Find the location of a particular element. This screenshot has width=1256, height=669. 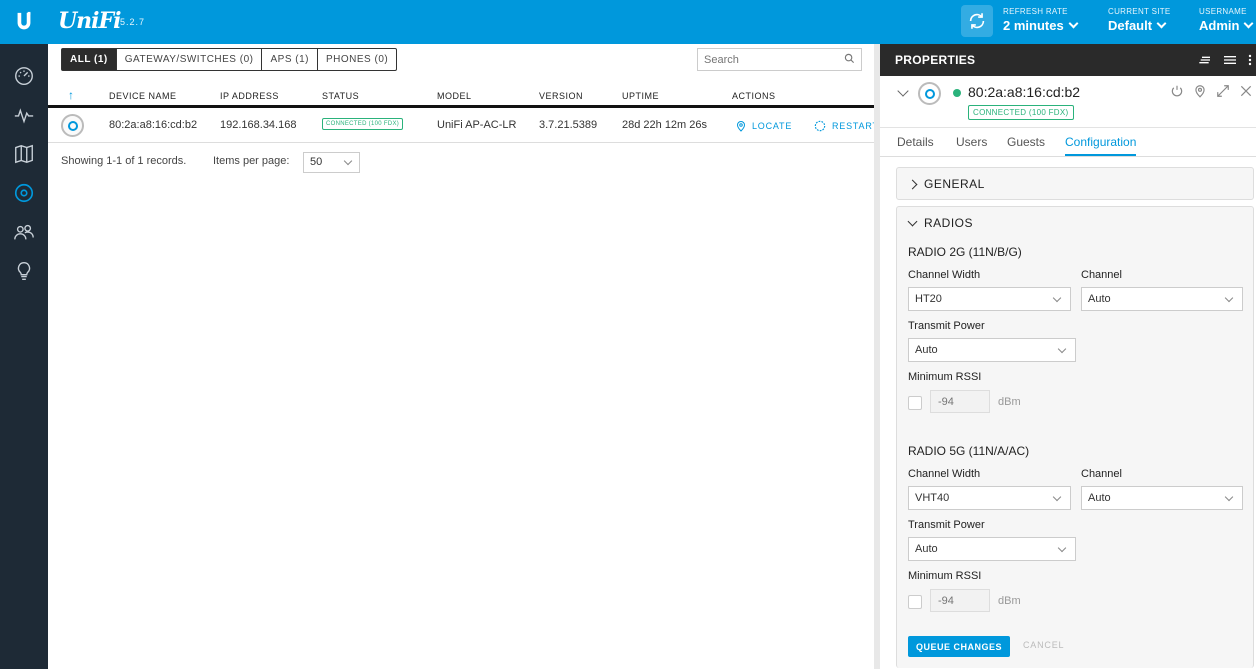

refresh-rate-value: 2 minutes is located at coordinates (1033, 25).